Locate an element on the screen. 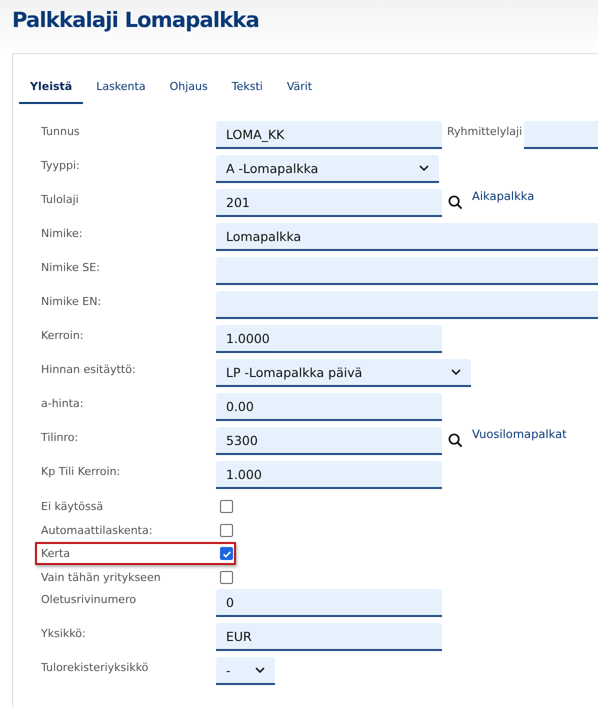 This screenshot has height=707, width=598. input-field: Lomapalkka is located at coordinates (407, 237).